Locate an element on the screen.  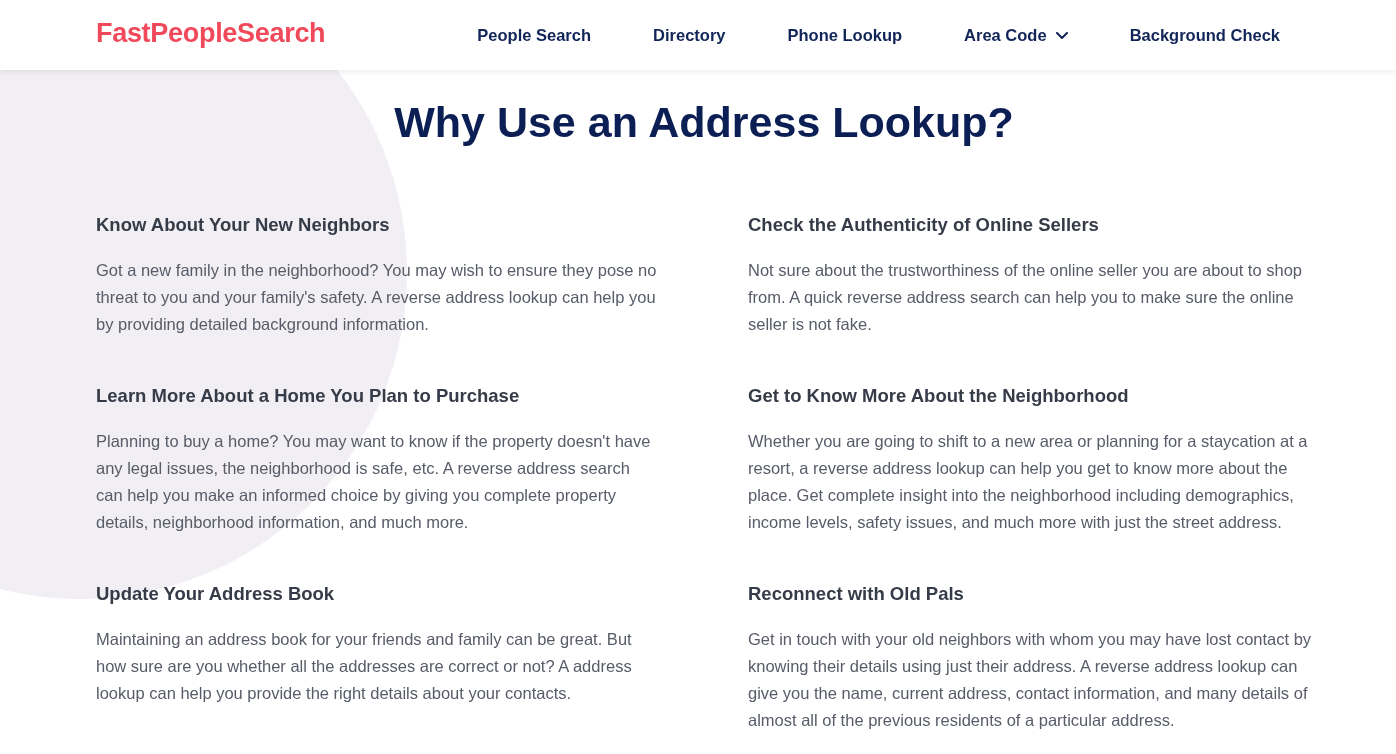
nav-link: Background Check is located at coordinates (1204, 35).